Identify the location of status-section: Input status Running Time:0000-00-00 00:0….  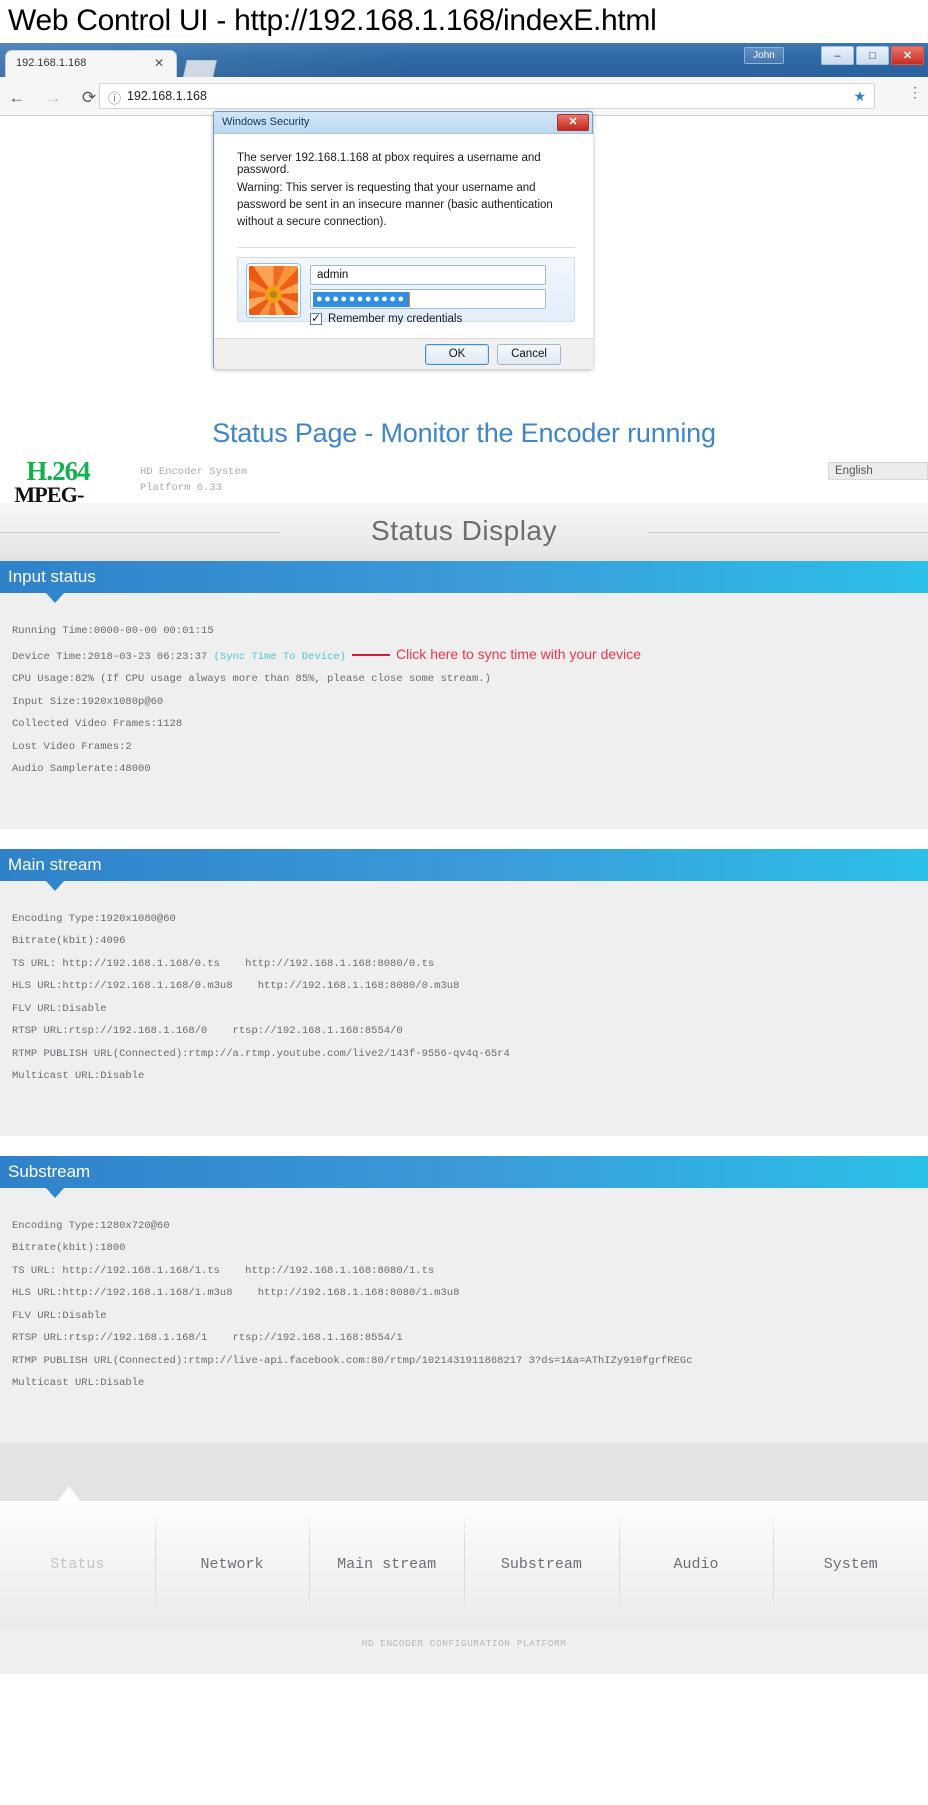
(464, 695).